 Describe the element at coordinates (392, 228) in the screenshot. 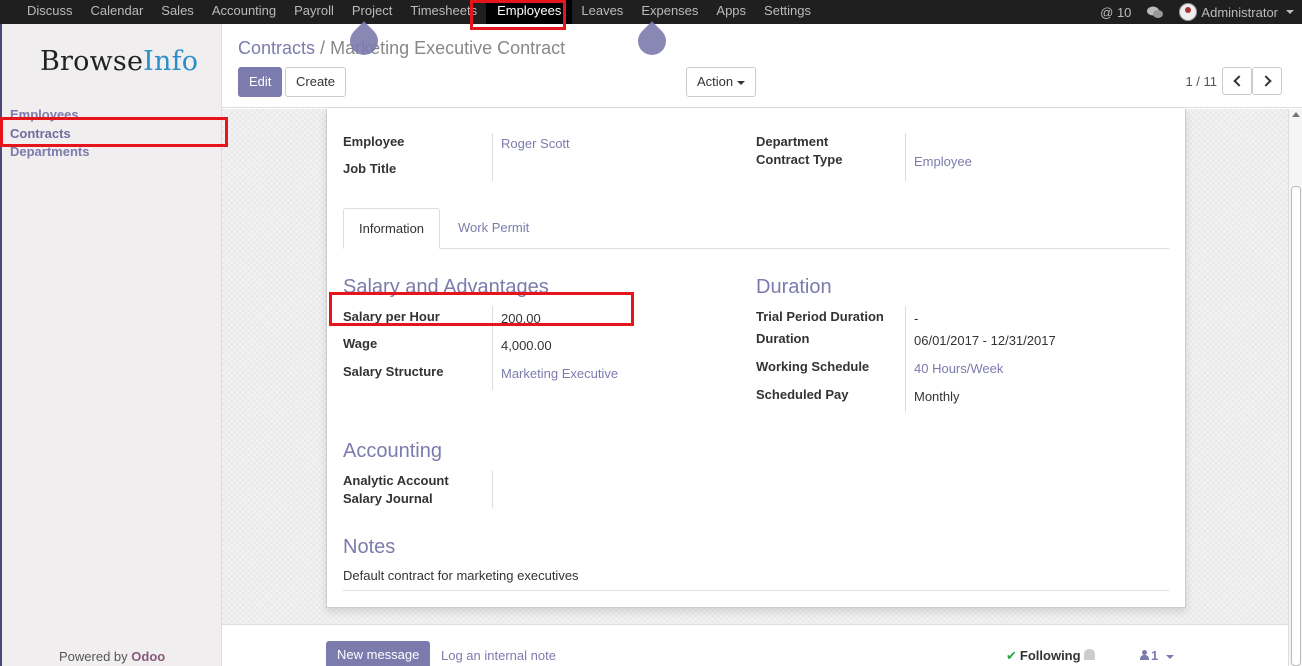

I see `tab-information: Information` at that location.